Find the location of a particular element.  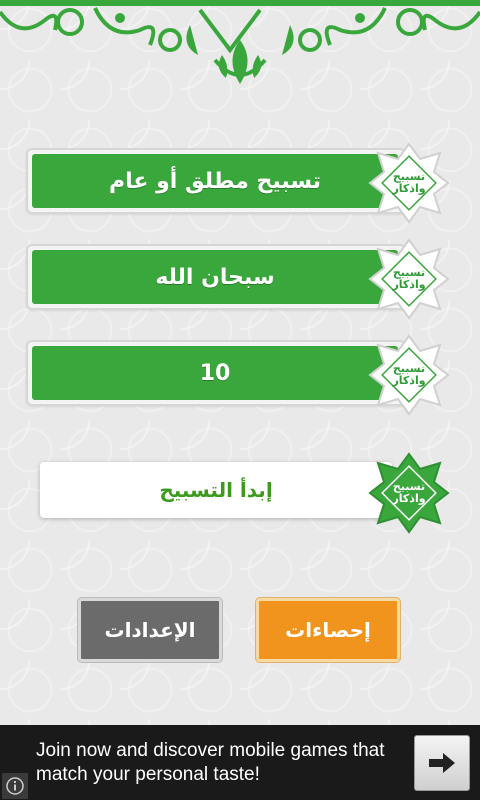

start-tasbih-button: إبدأ التسبيح تسبيح واذكار is located at coordinates (245, 493).